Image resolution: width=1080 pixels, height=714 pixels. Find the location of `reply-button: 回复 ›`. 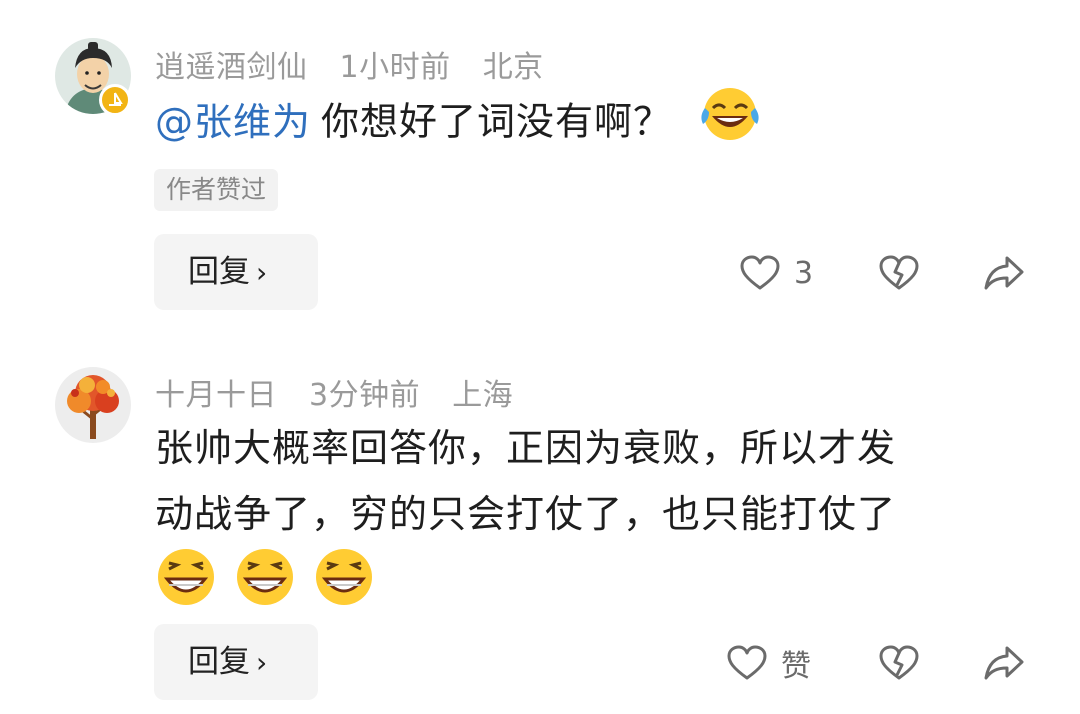

reply-button: 回复 › is located at coordinates (236, 662).